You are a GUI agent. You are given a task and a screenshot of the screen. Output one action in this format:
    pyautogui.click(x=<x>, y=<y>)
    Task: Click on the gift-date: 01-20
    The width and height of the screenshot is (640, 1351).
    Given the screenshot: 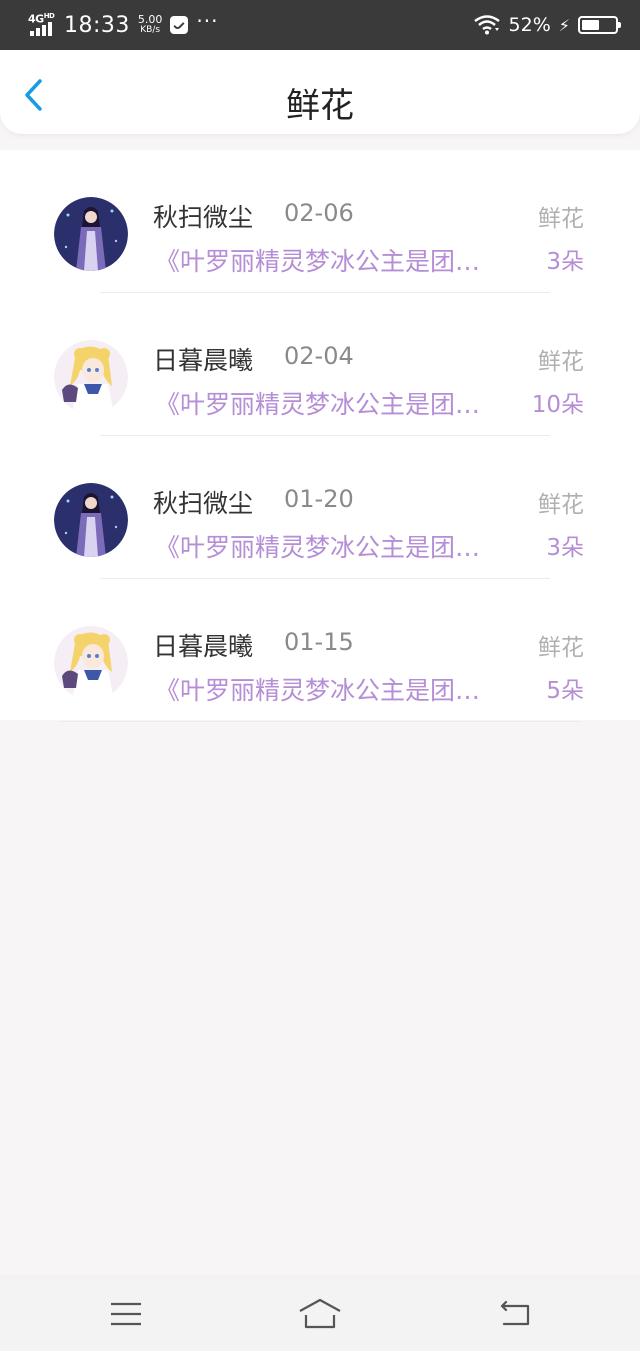 What is the action you would take?
    pyautogui.click(x=319, y=499)
    